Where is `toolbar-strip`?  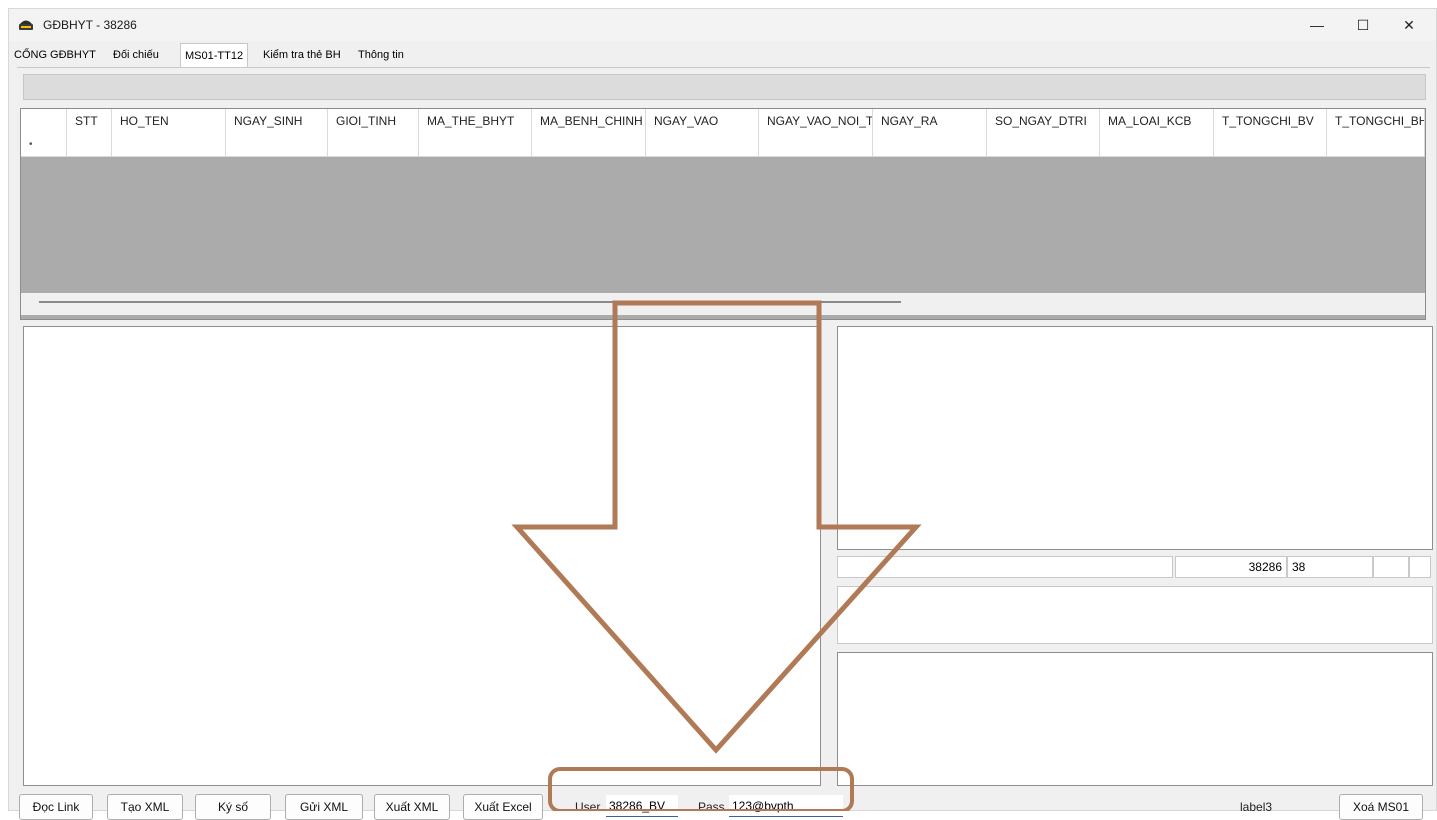
toolbar-strip is located at coordinates (724, 87).